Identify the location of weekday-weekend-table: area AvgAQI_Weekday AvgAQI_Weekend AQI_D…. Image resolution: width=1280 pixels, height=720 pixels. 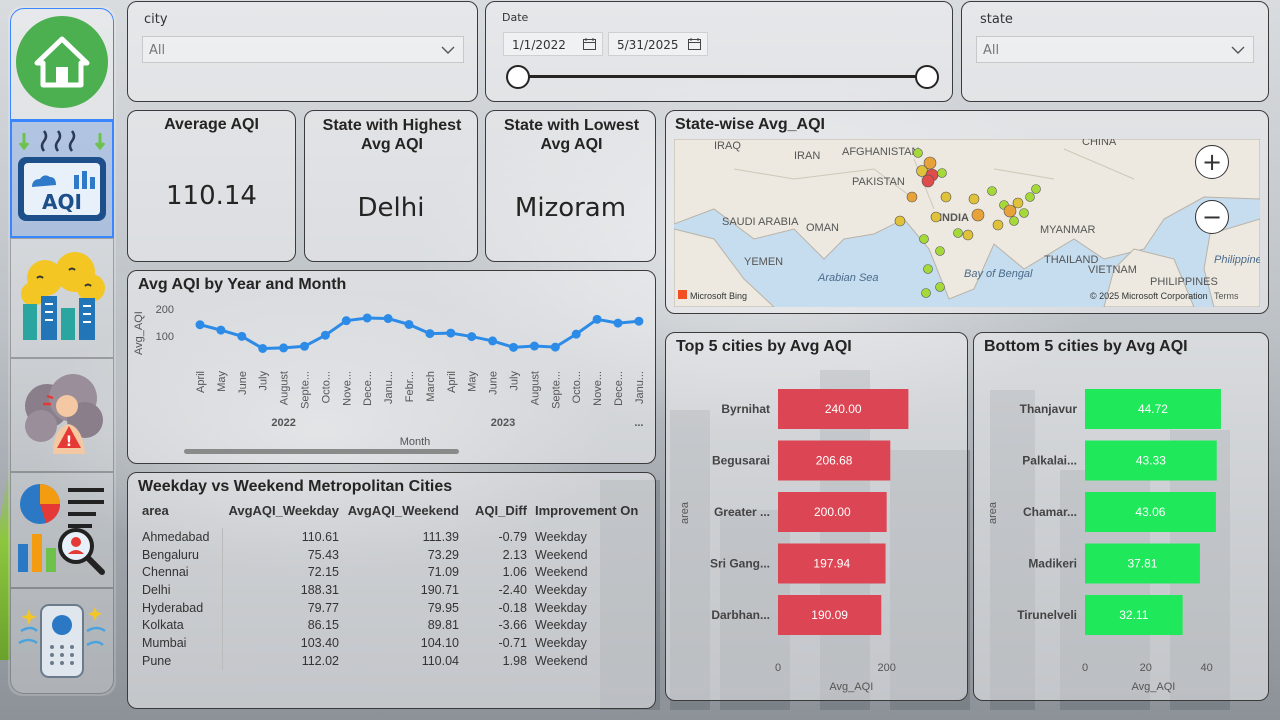
(394, 586).